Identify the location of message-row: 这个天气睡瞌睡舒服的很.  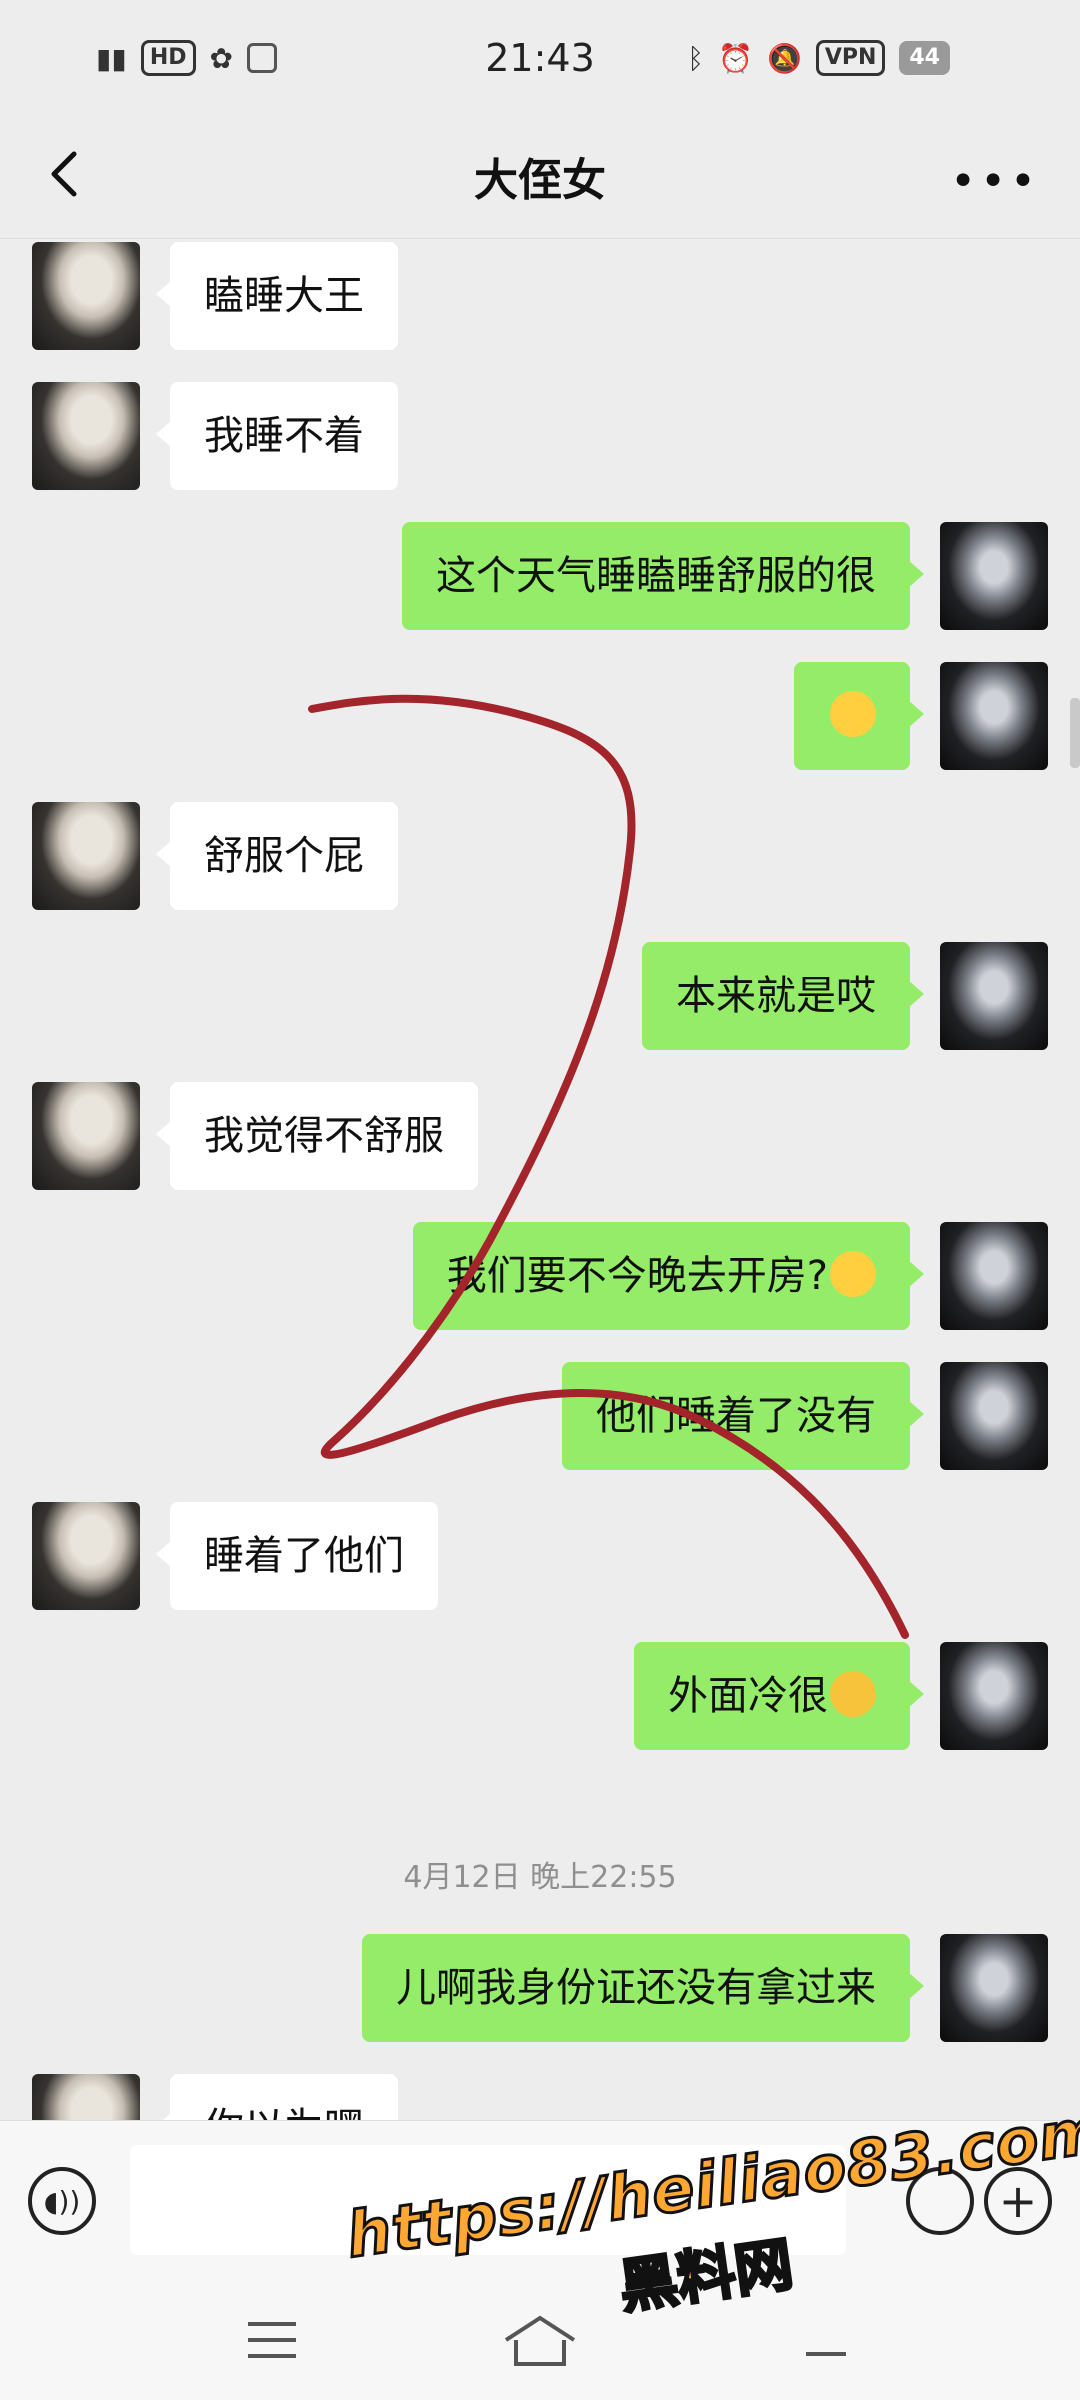
(540, 576).